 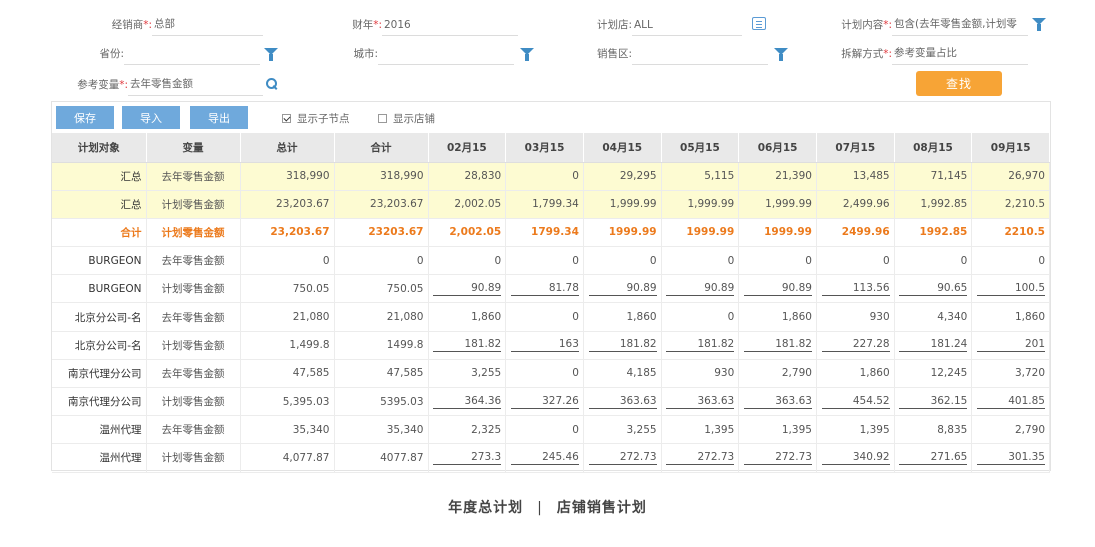 What do you see at coordinates (381, 148) in the screenshot?
I see `column-header: 合计` at bounding box center [381, 148].